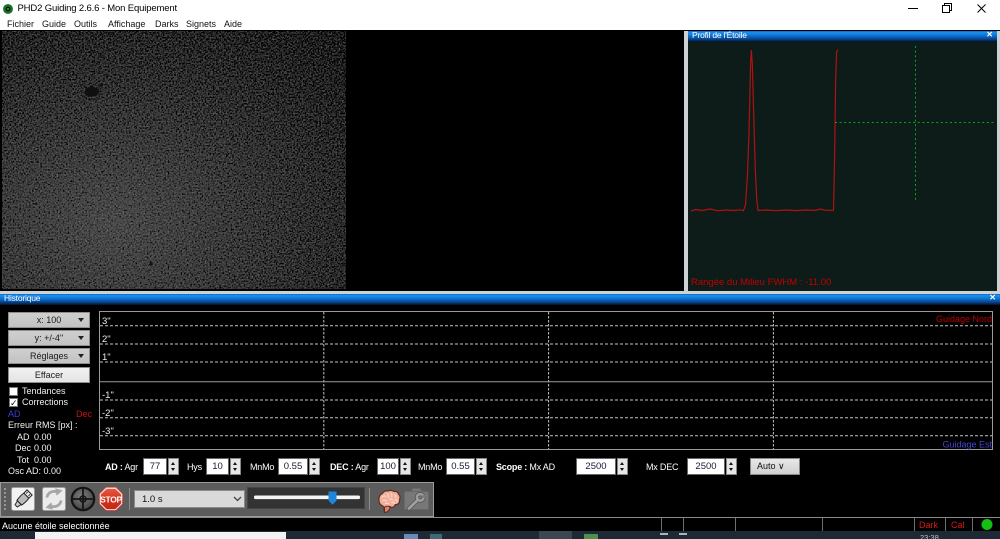  Describe the element at coordinates (958, 525) in the screenshot. I see `svg-text: Cal` at that location.